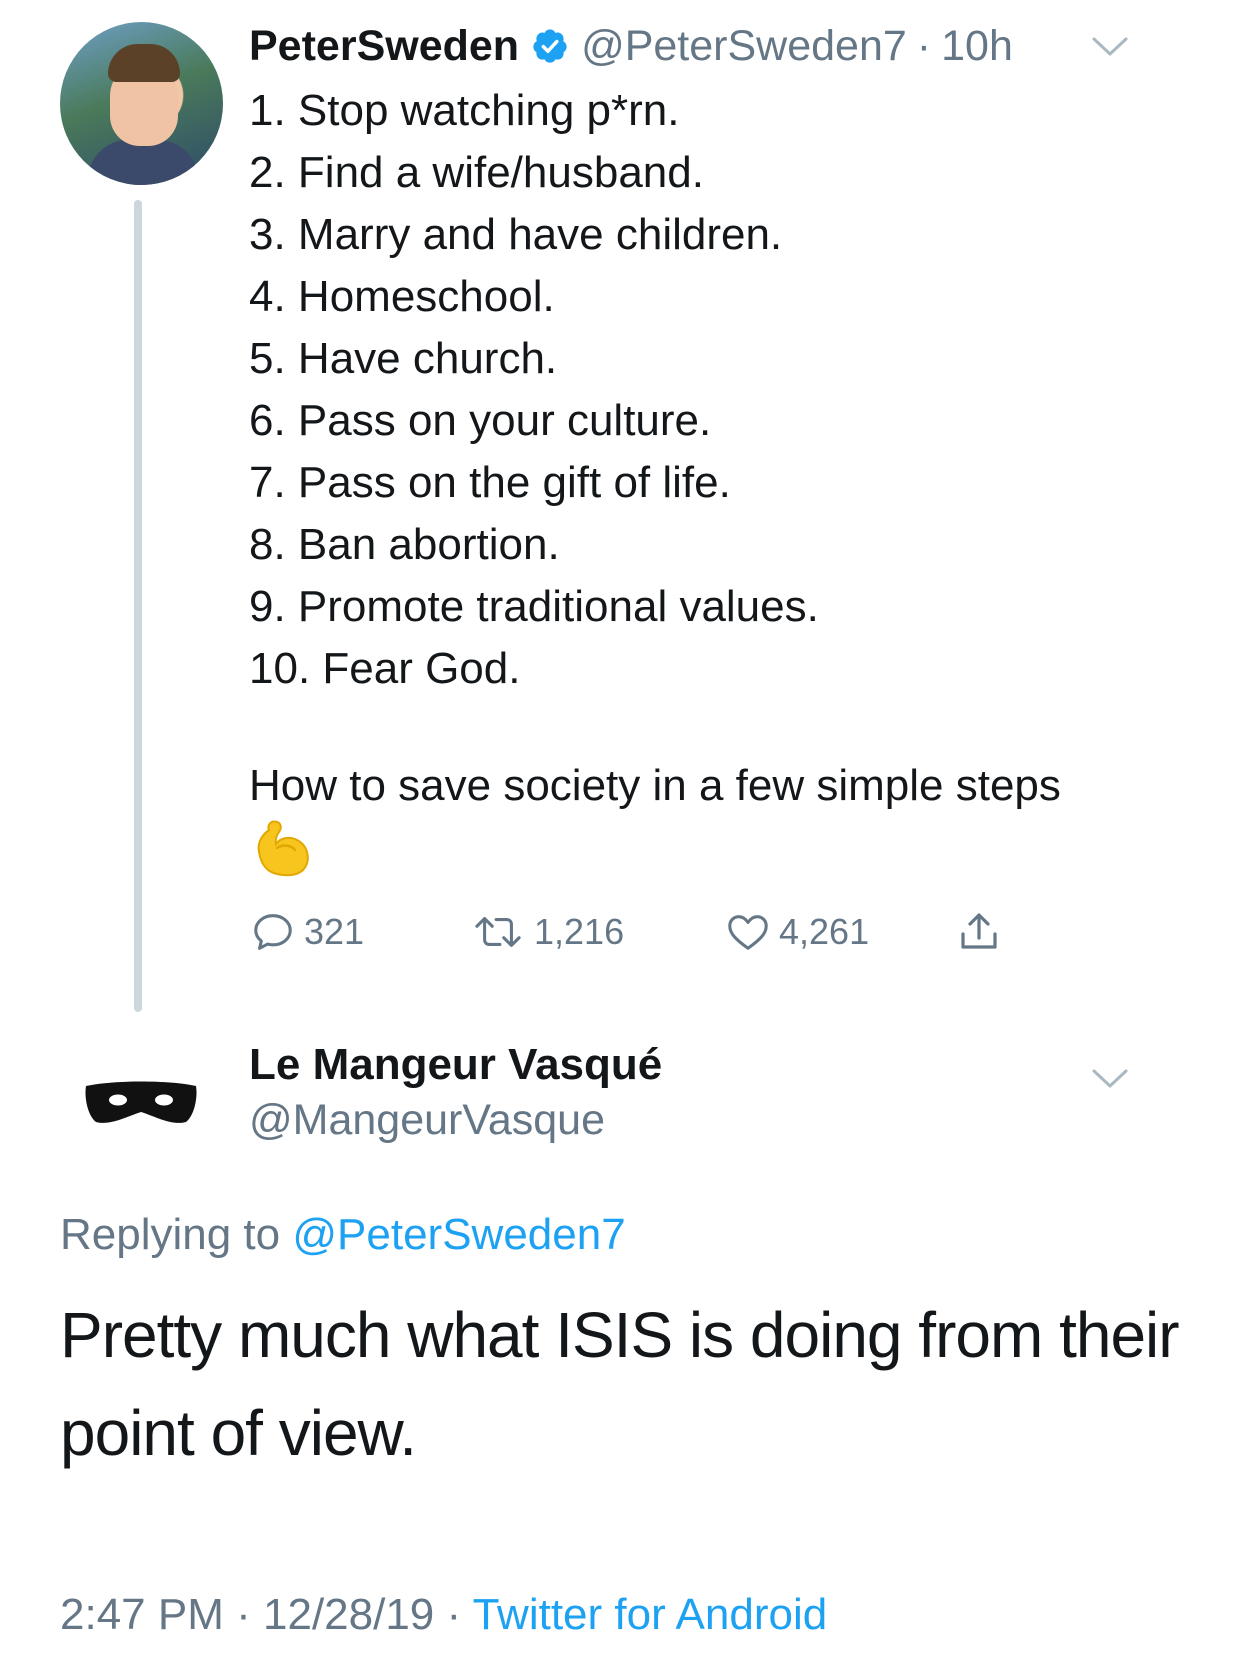 Image resolution: width=1242 pixels, height=1653 pixels. I want to click on replying-to-line: Replying to @PeterSweden7, so click(343, 1235).